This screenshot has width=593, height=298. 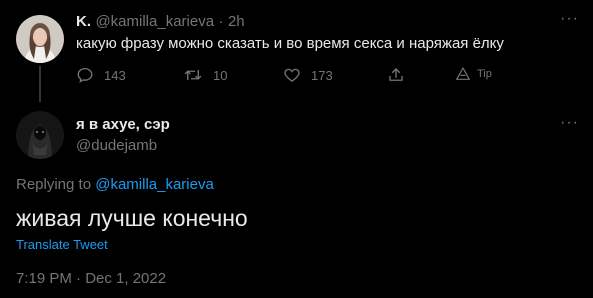 What do you see at coordinates (154, 21) in the screenshot?
I see `parent-handle: @kamilla_karieva` at bounding box center [154, 21].